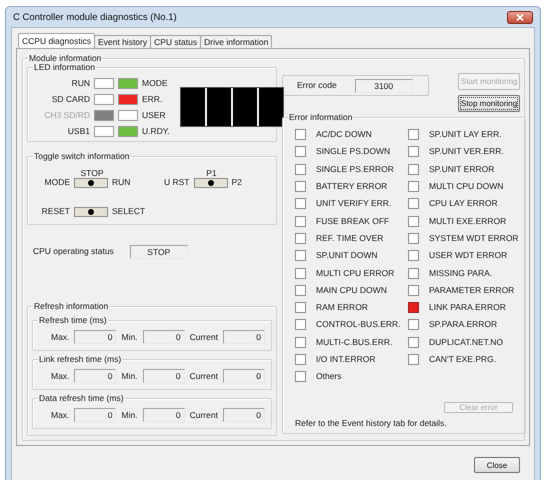 The height and width of the screenshot is (480, 546). What do you see at coordinates (211, 173) in the screenshot?
I see `switch-label: P1` at bounding box center [211, 173].